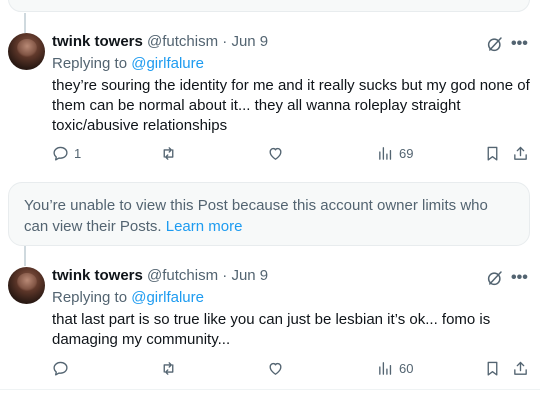 This screenshot has width=540, height=417. Describe the element at coordinates (406, 153) in the screenshot. I see `view-count: 69` at that location.